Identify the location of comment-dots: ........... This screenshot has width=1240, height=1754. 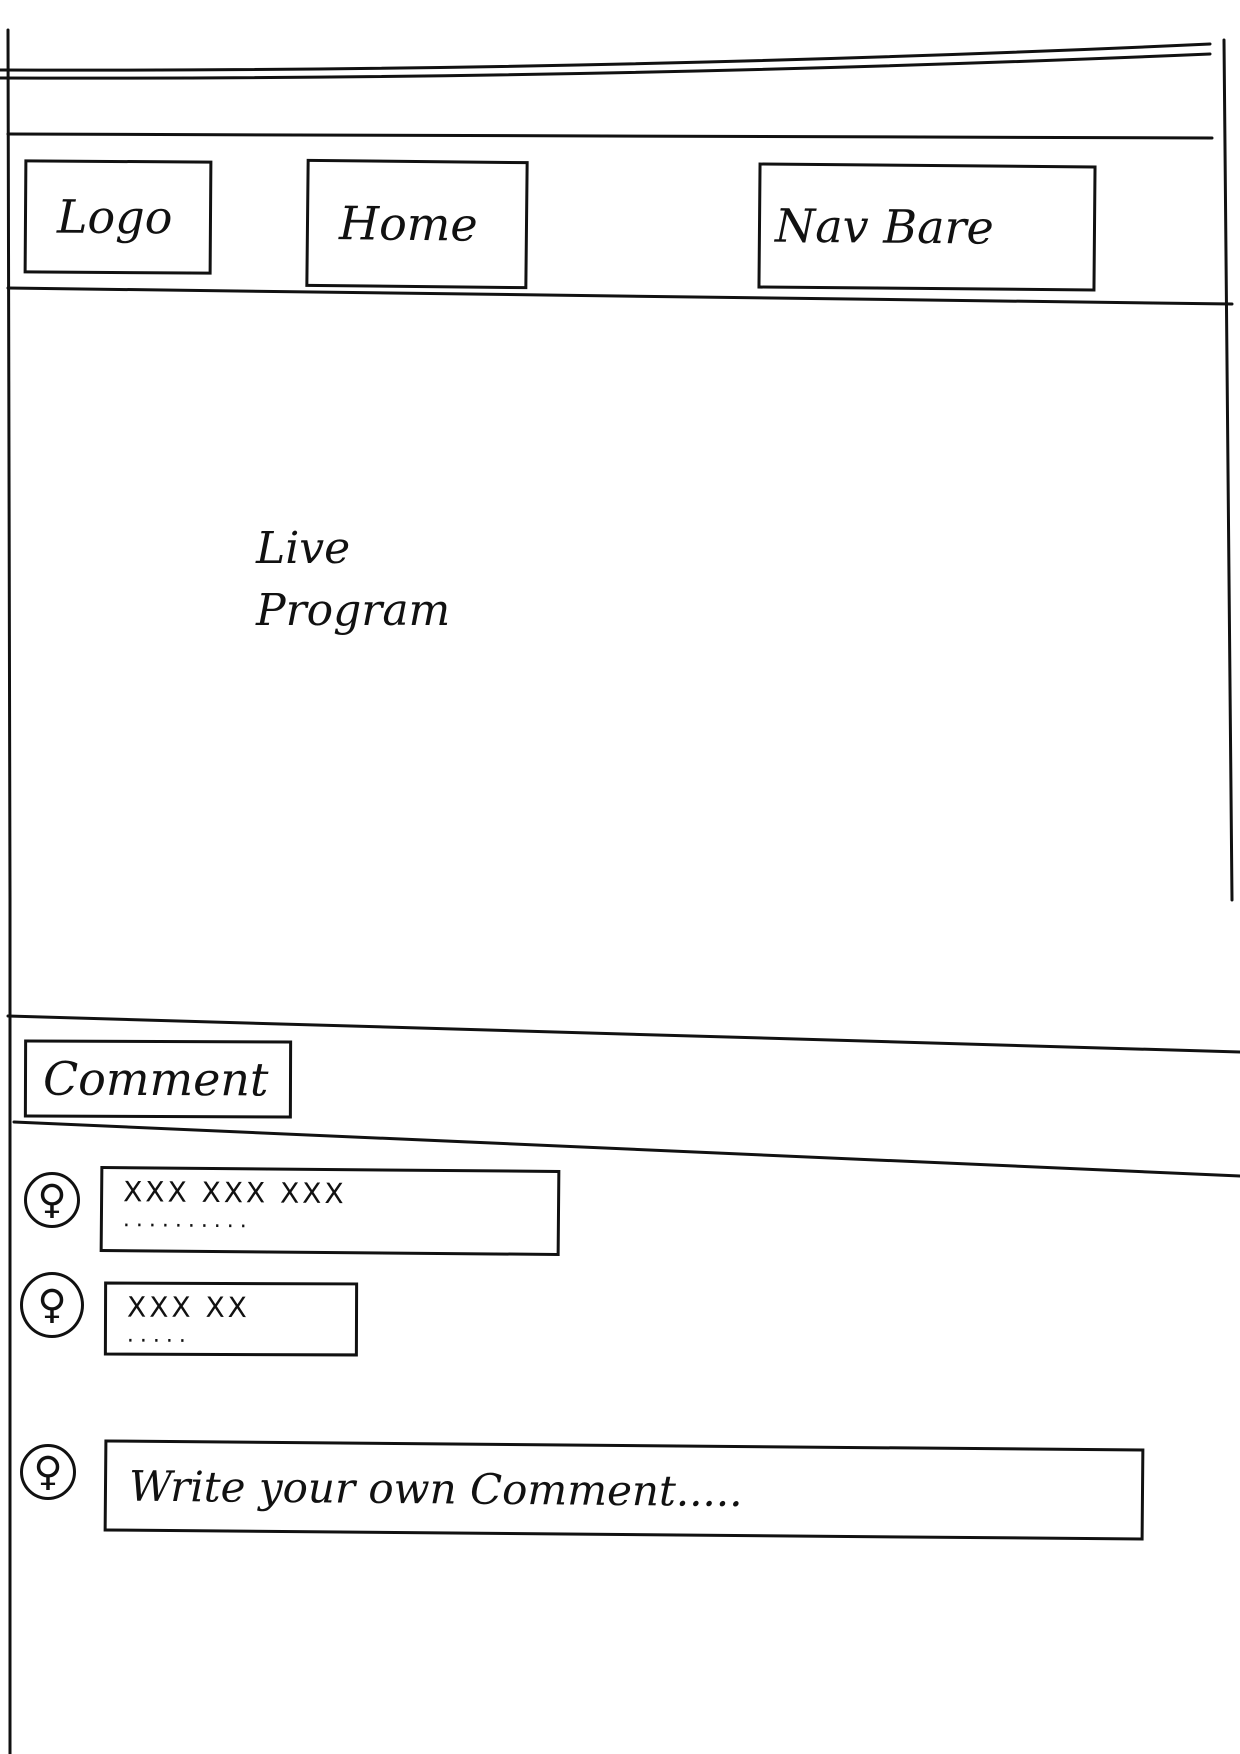
(187, 1220).